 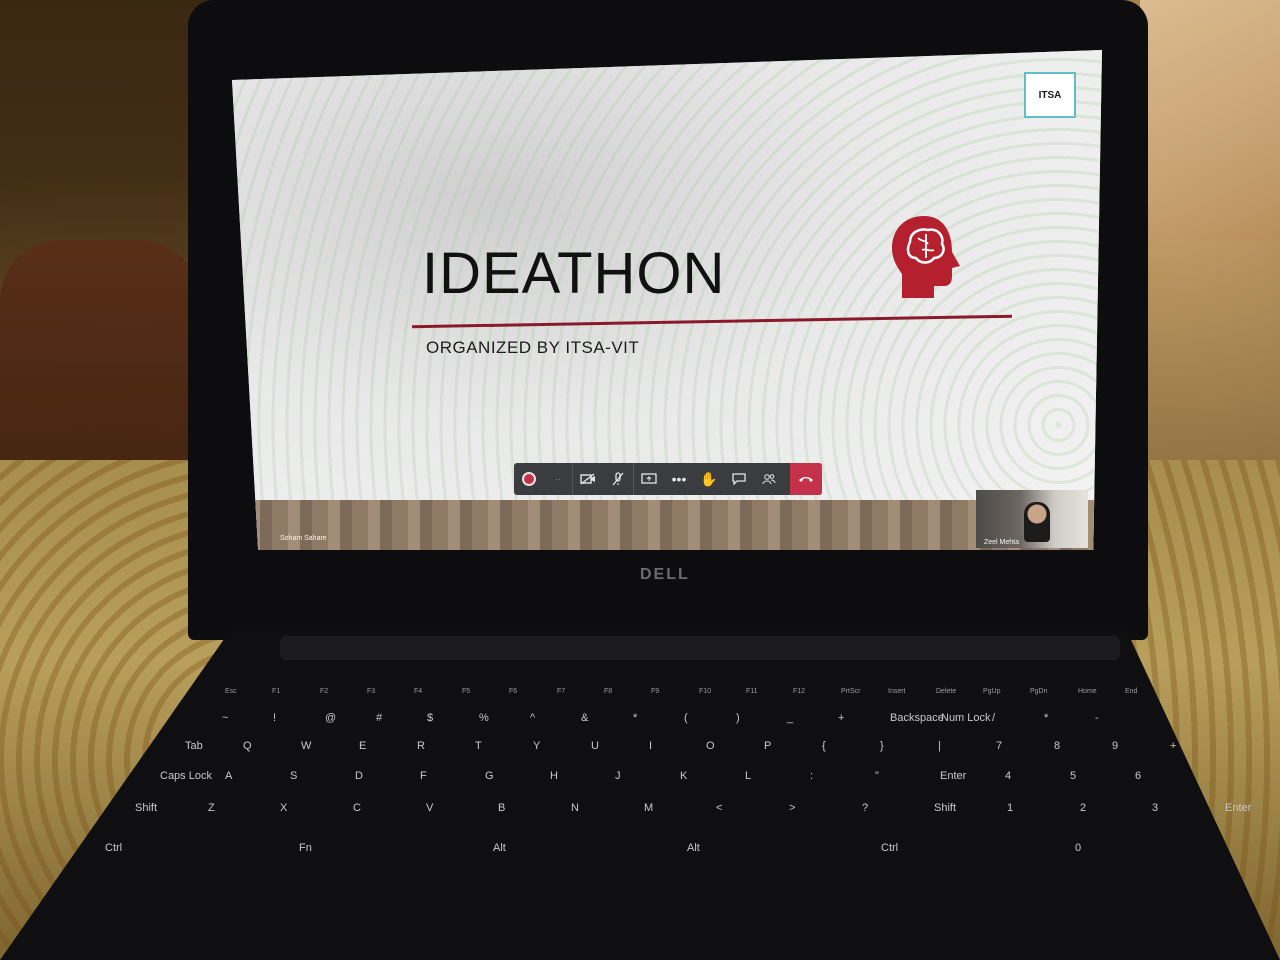 What do you see at coordinates (536, 746) in the screenshot?
I see `keyboard-key: Y` at bounding box center [536, 746].